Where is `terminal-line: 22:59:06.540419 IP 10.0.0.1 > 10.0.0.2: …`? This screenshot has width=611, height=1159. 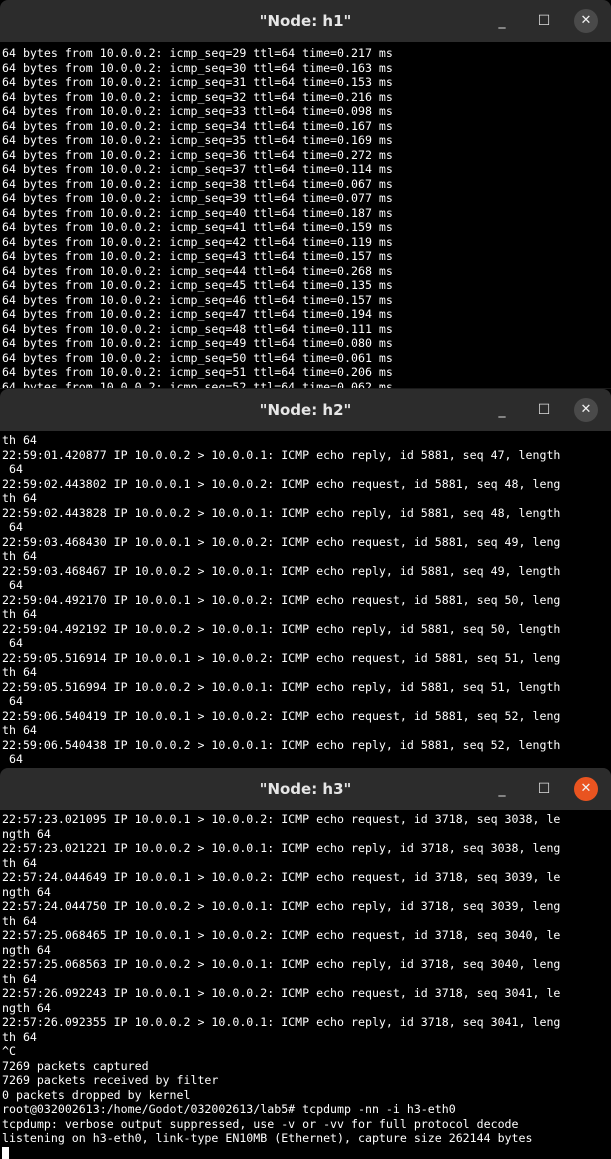
terminal-line: 22:59:06.540419 IP 10.0.0.1 > 10.0.0.2: … is located at coordinates (281, 715).